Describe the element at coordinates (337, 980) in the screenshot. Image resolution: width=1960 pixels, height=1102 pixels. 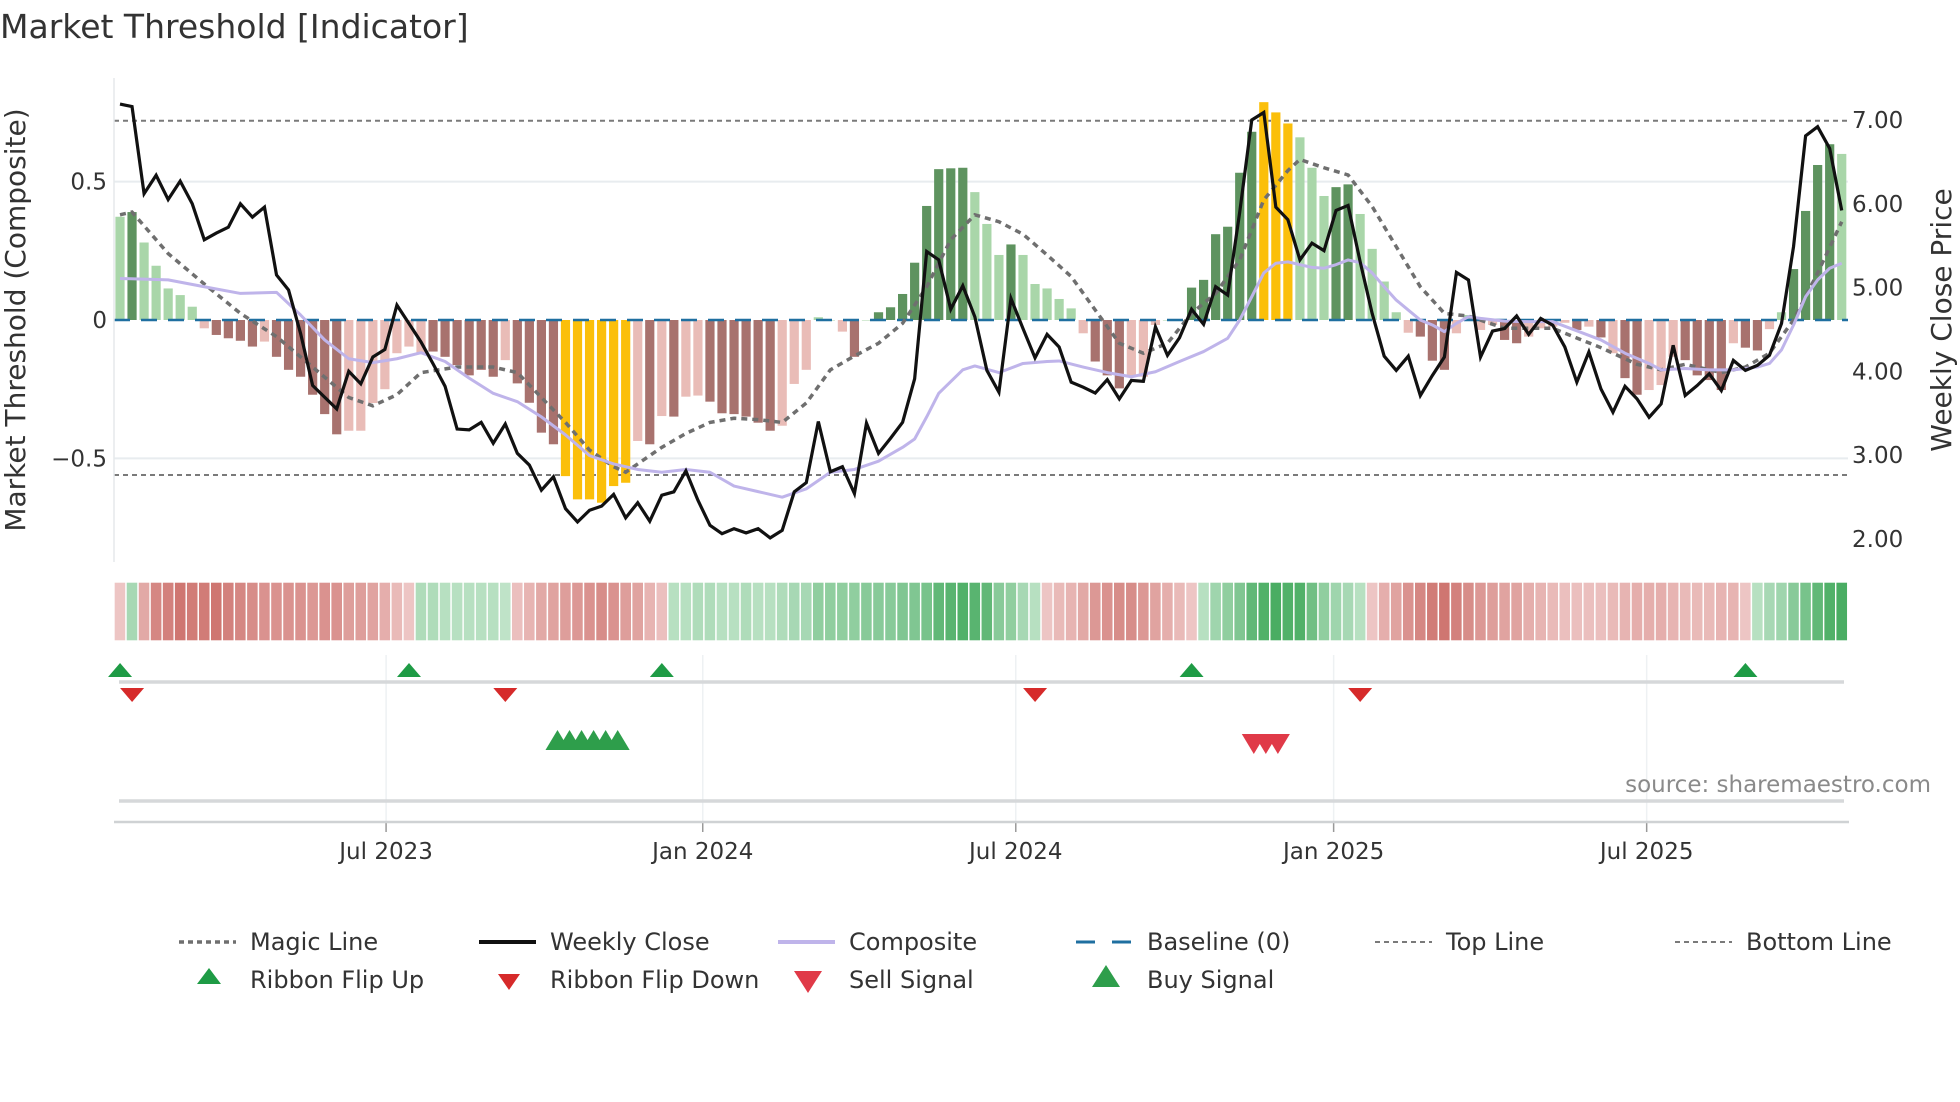
I see `legend-label: Ribbon Flip Up` at that location.